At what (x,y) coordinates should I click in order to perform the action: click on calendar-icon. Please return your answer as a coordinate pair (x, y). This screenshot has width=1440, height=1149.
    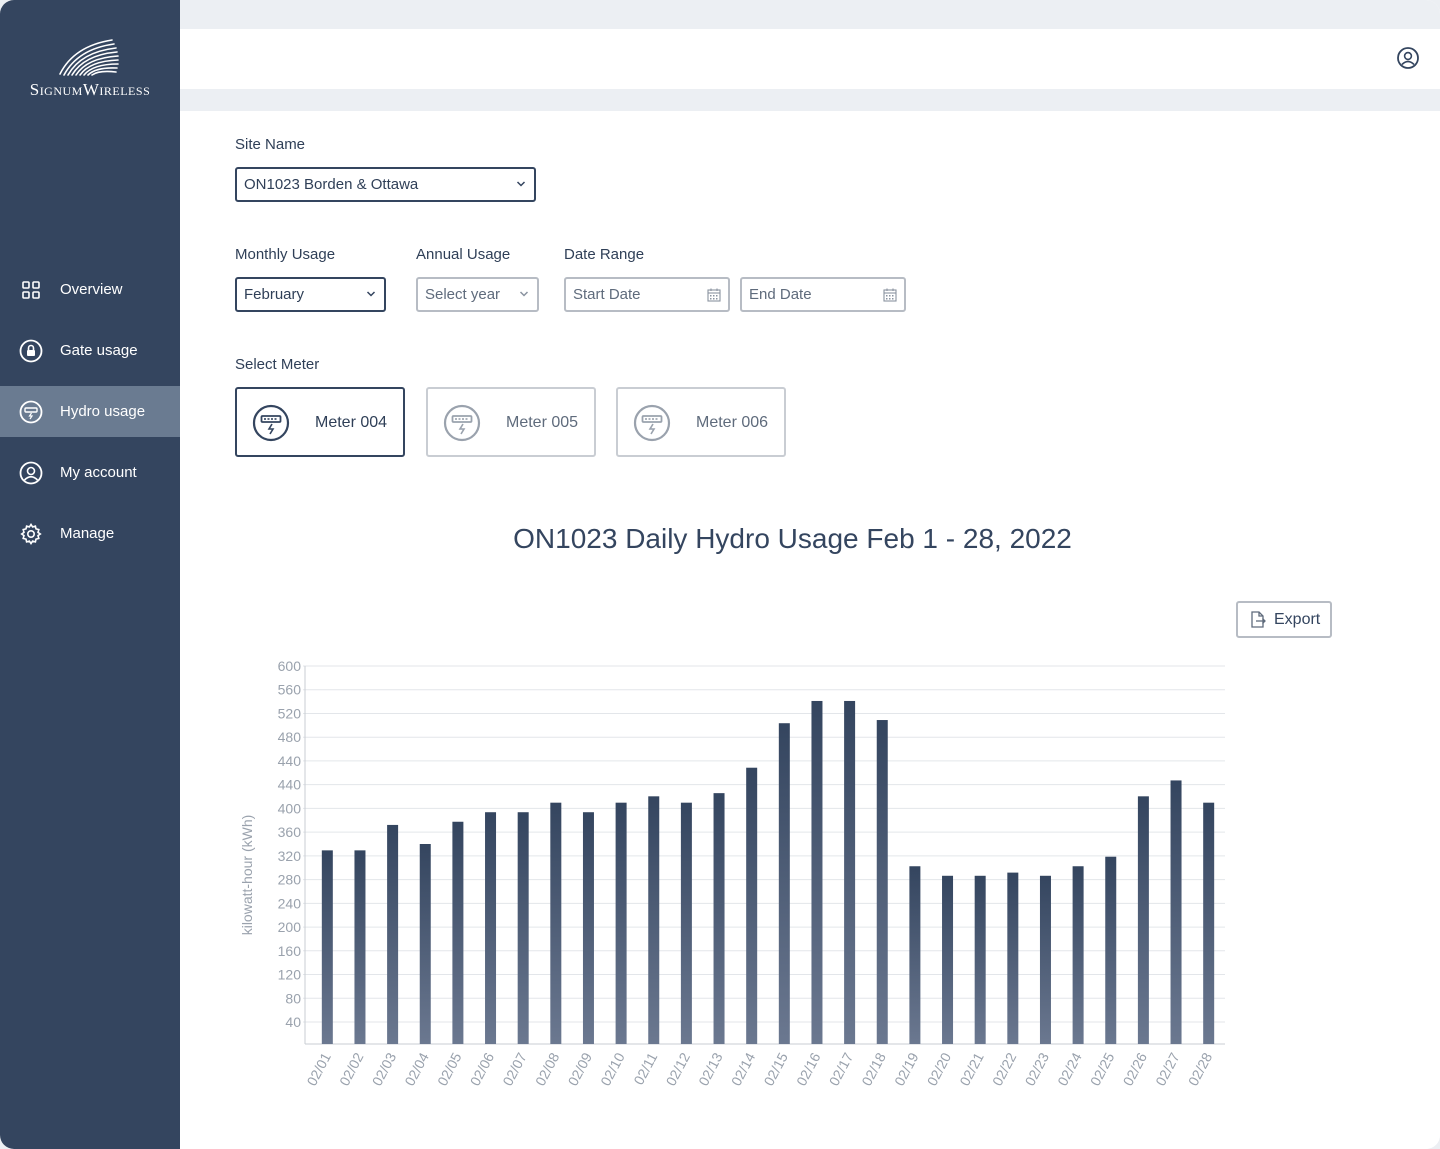
    Looking at the image, I should click on (890, 295).